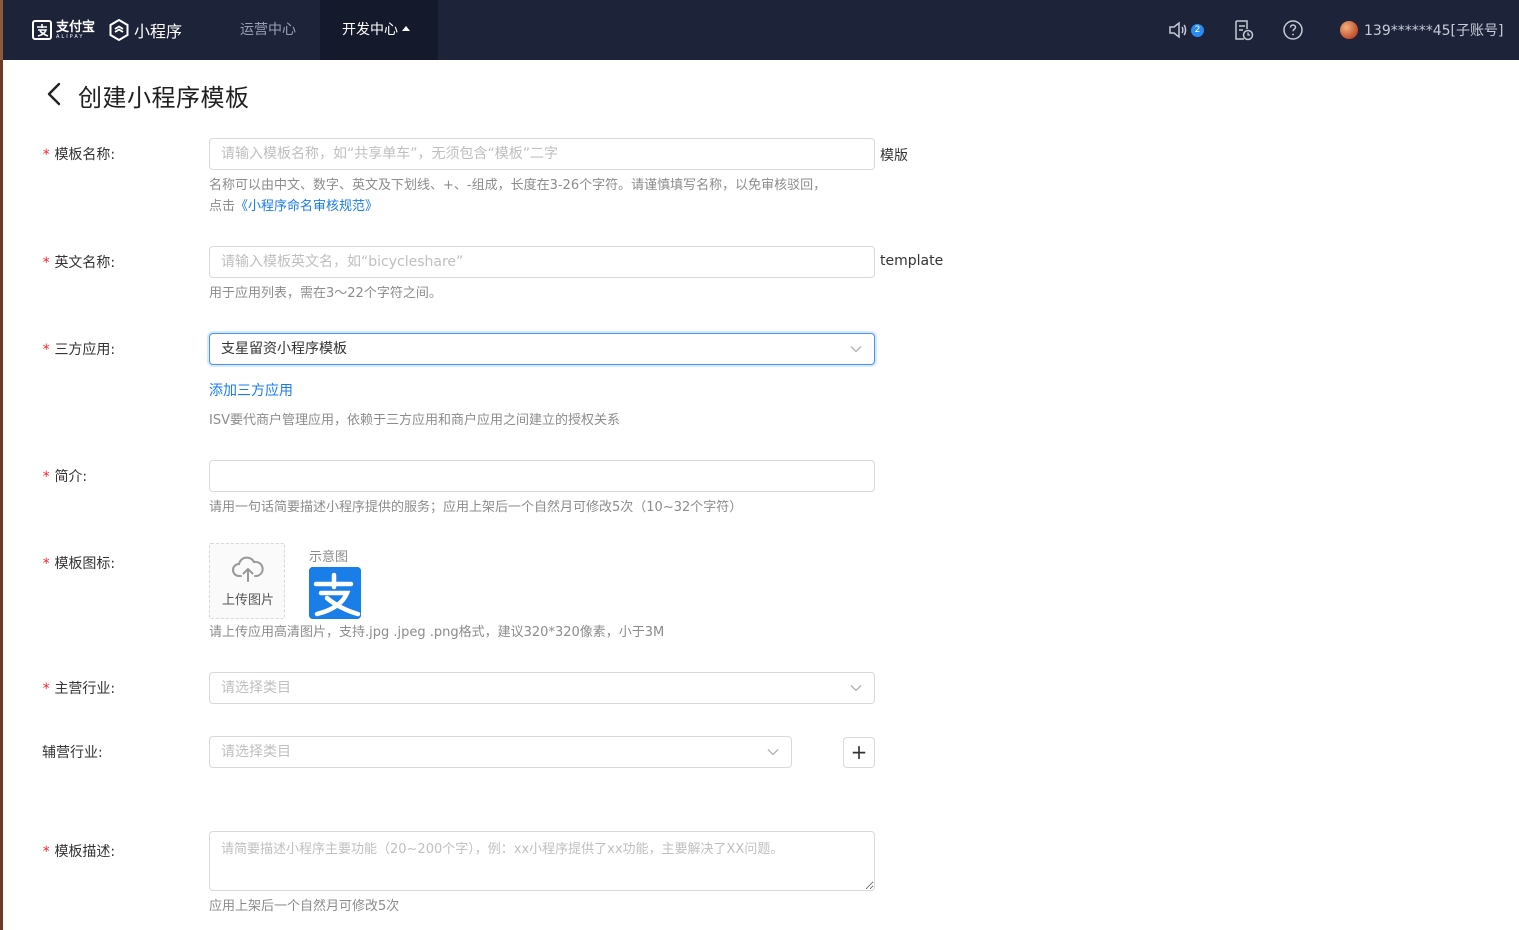 The height and width of the screenshot is (930, 1519). I want to click on brand-logo: 支付宝 ALIPAY 小程序, so click(107, 30).